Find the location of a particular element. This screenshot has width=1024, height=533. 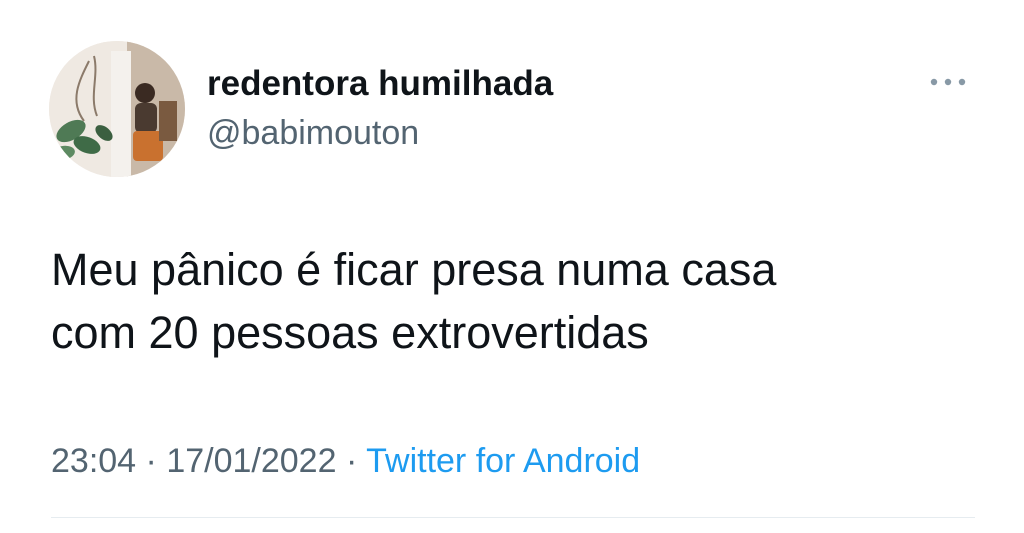

tweet-text-line: com 20 pessoas extrovertidas is located at coordinates (350, 332).